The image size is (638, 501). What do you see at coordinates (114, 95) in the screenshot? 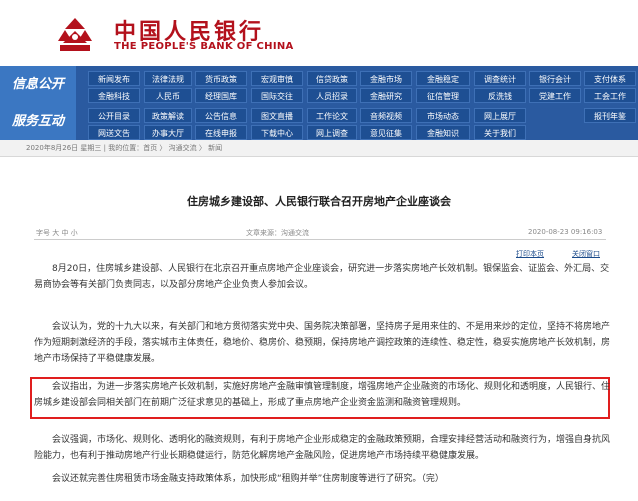
I see `nav-item: 金融科技` at bounding box center [114, 95].